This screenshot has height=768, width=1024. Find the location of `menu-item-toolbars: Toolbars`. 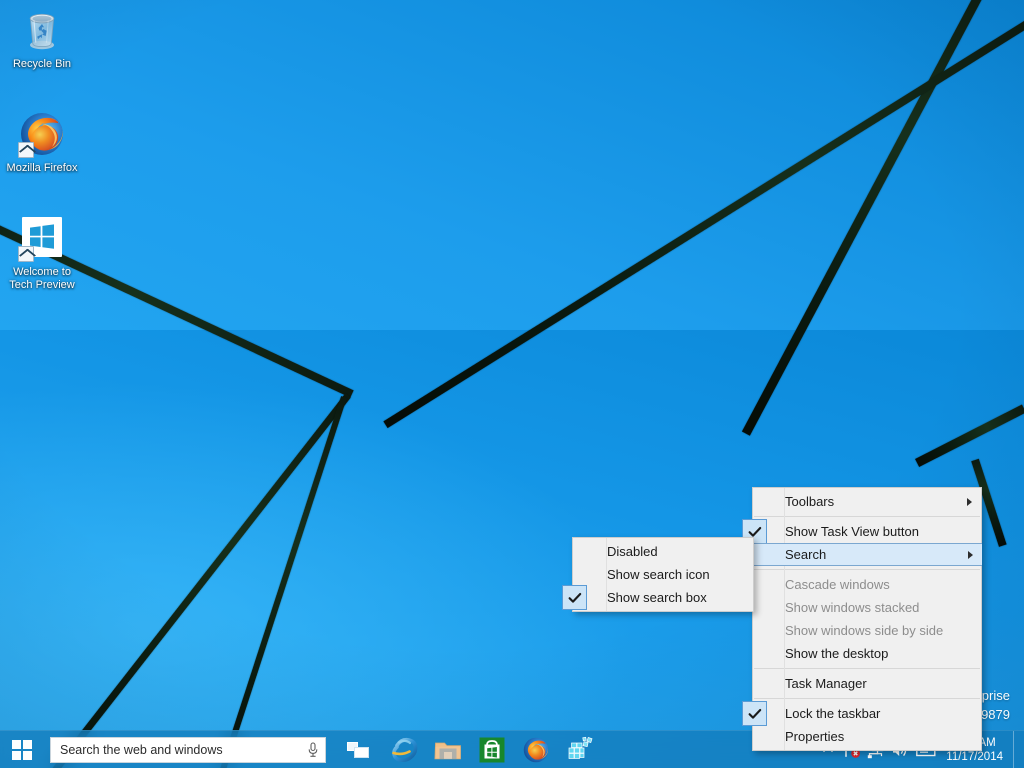

menu-item-toolbars: Toolbars is located at coordinates (867, 501).